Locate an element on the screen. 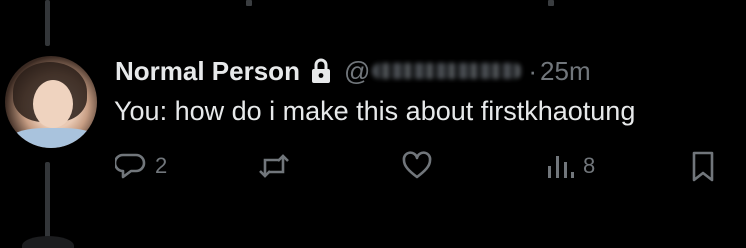  repost-icon is located at coordinates (274, 166).